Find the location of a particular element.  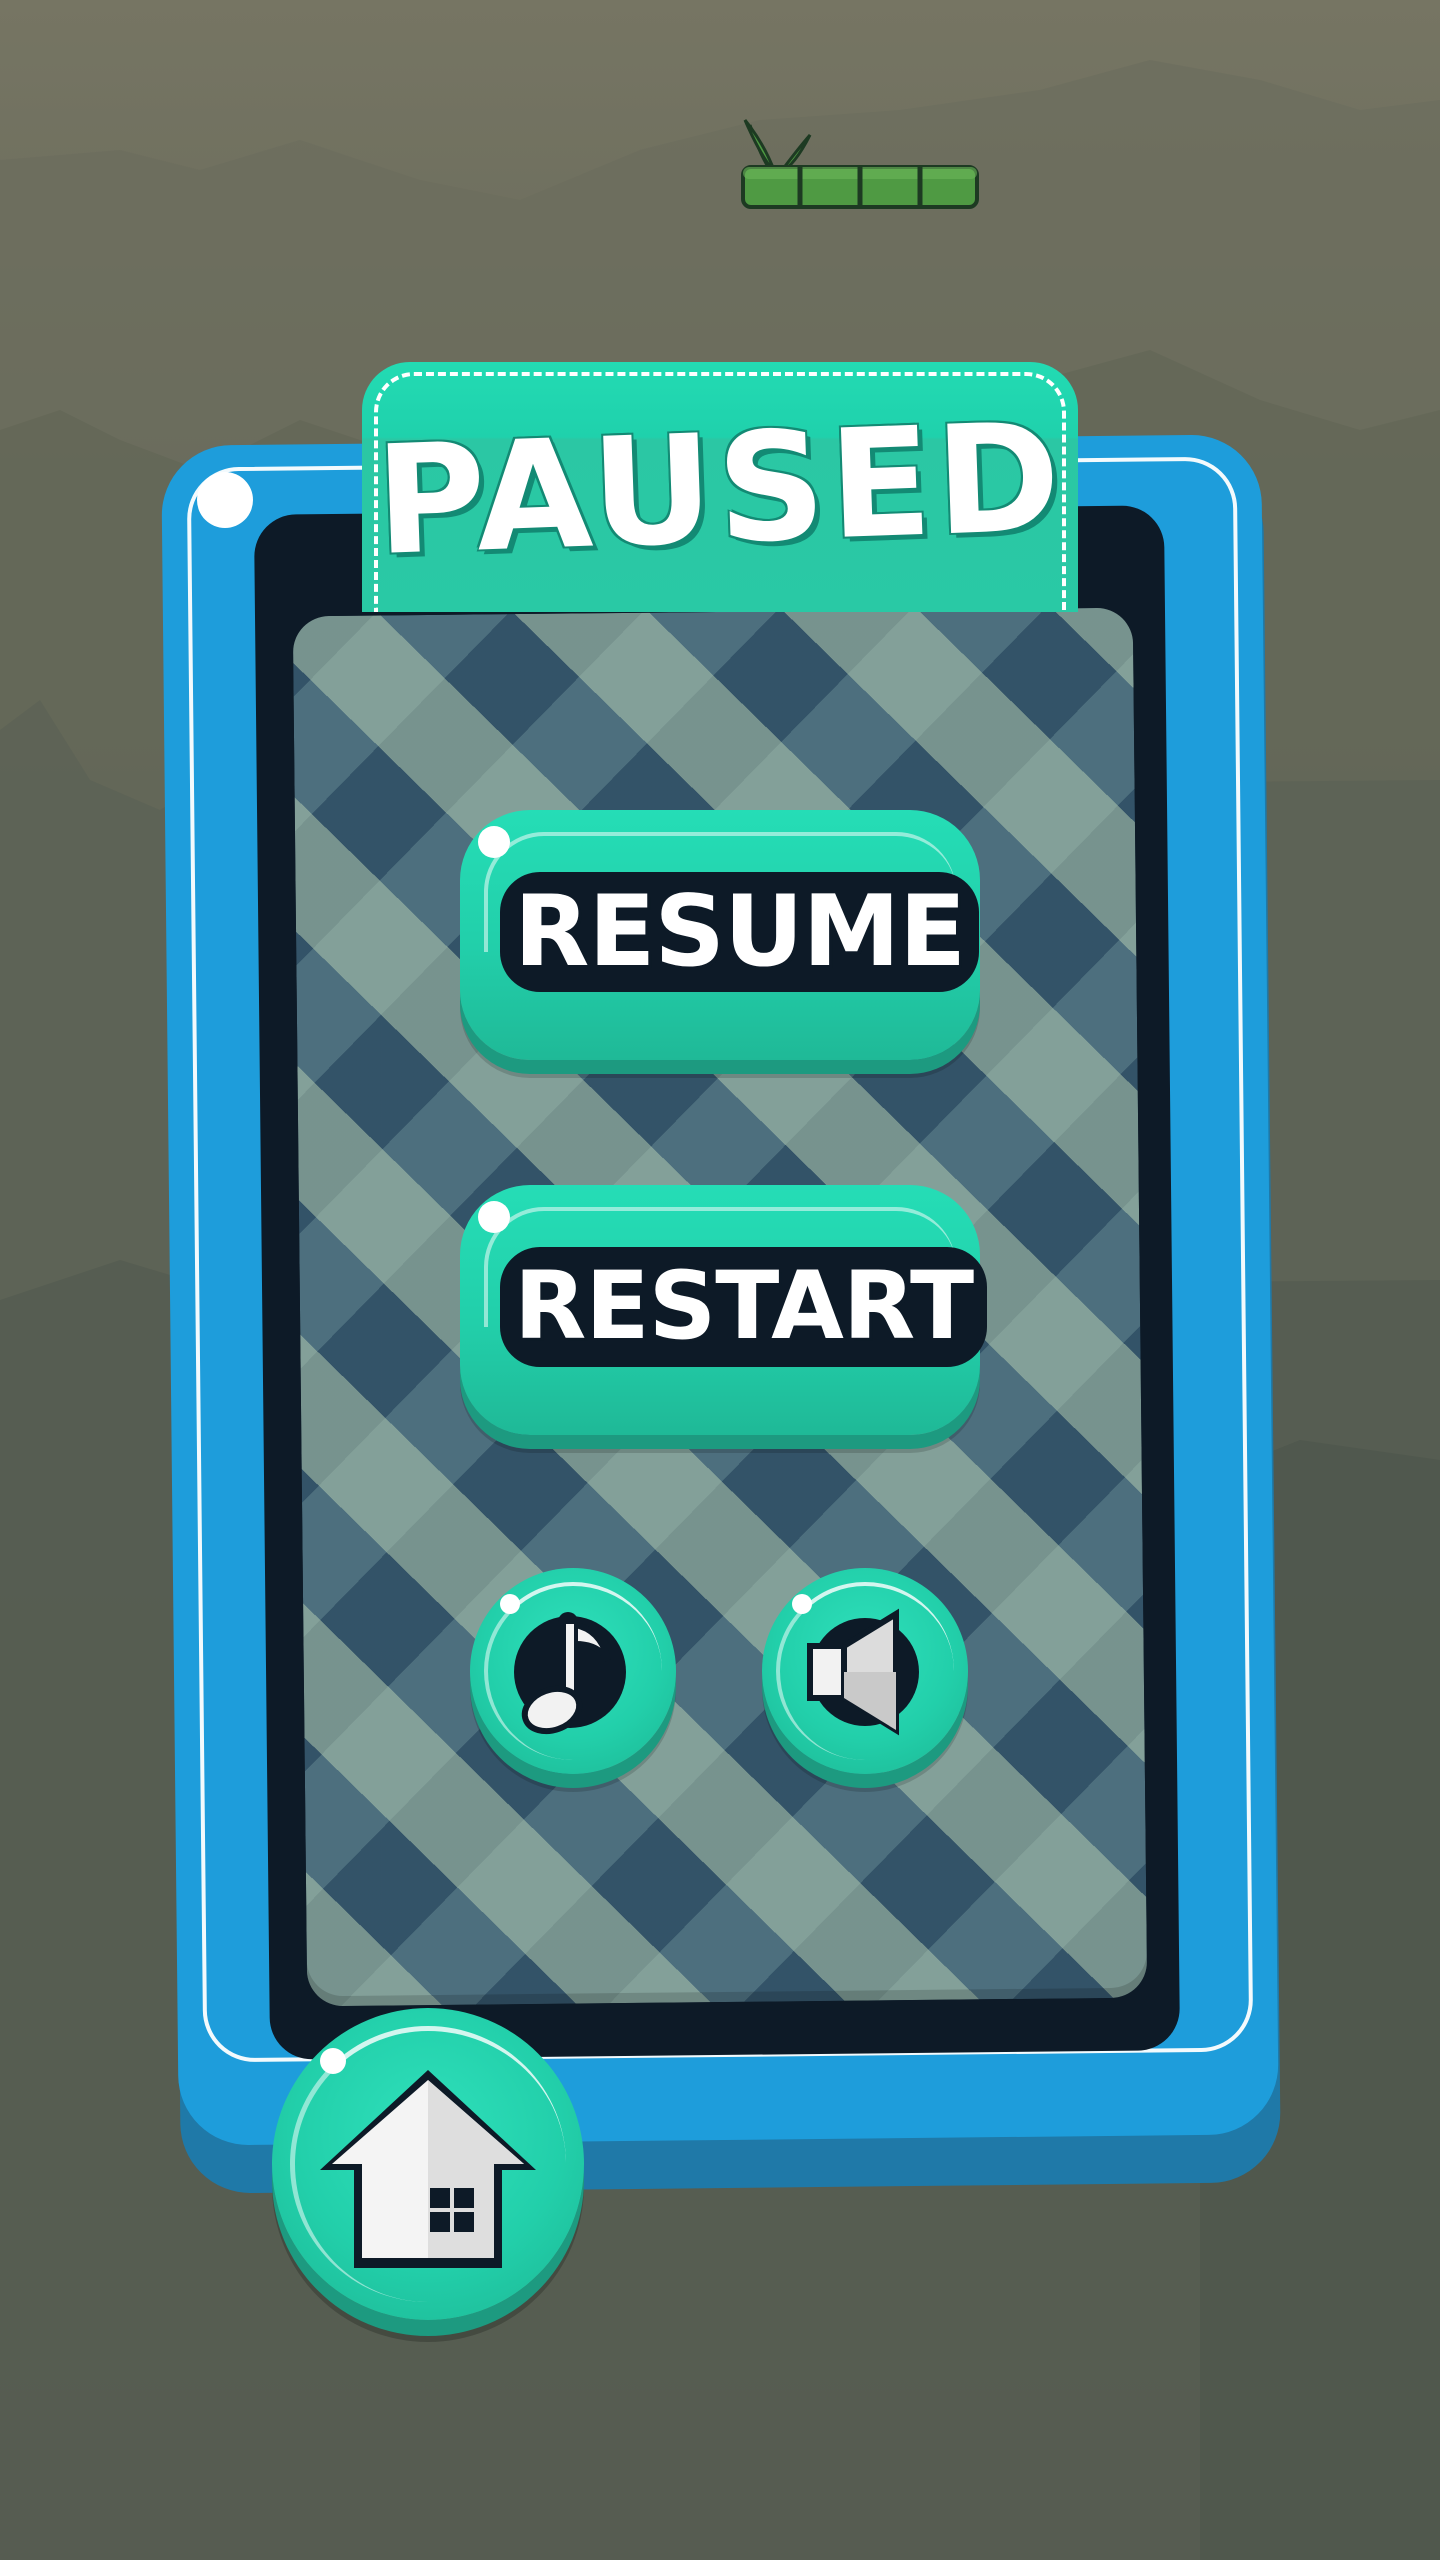

resume-button: RESUME is located at coordinates (720, 935).